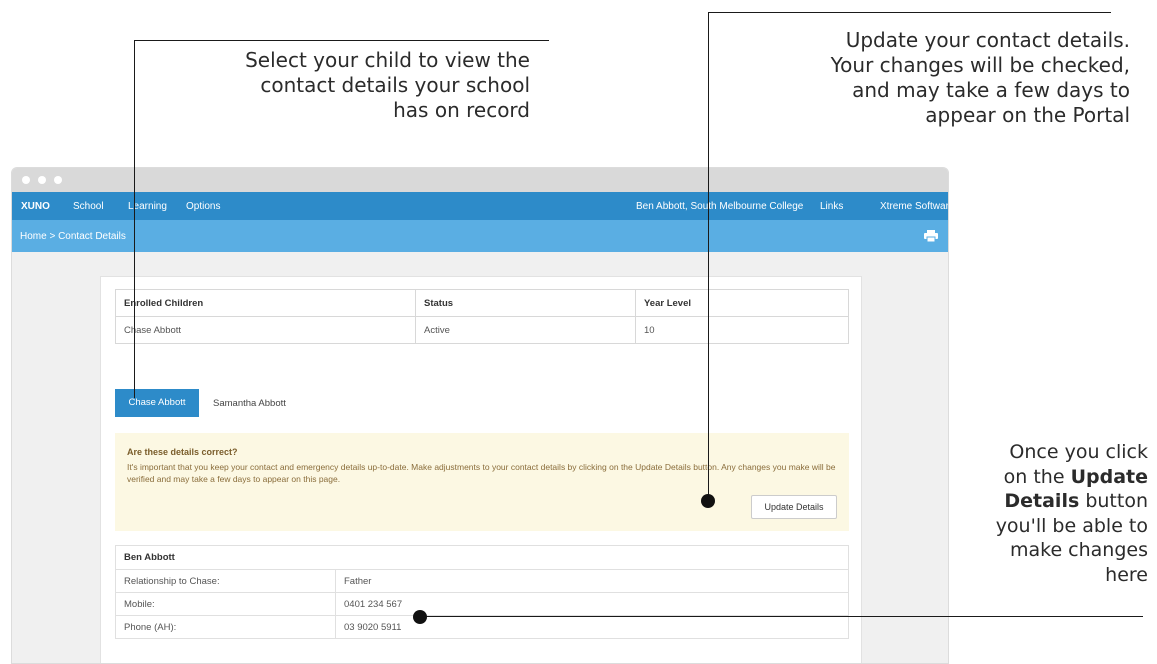 This screenshot has width=1157, height=664. What do you see at coordinates (182, 452) in the screenshot?
I see `alert-title: Are these details correct?` at bounding box center [182, 452].